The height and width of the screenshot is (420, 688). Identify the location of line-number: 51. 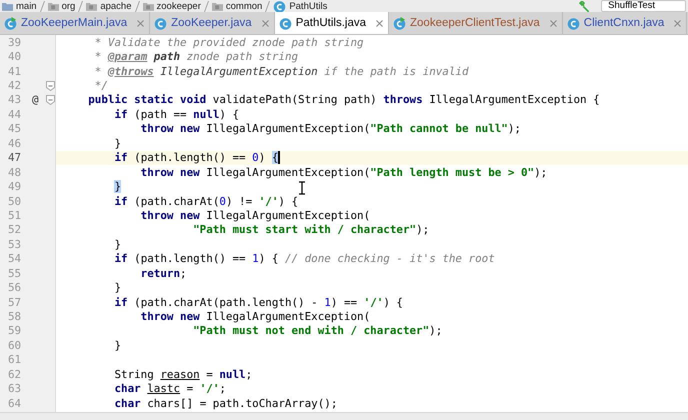
(14, 215).